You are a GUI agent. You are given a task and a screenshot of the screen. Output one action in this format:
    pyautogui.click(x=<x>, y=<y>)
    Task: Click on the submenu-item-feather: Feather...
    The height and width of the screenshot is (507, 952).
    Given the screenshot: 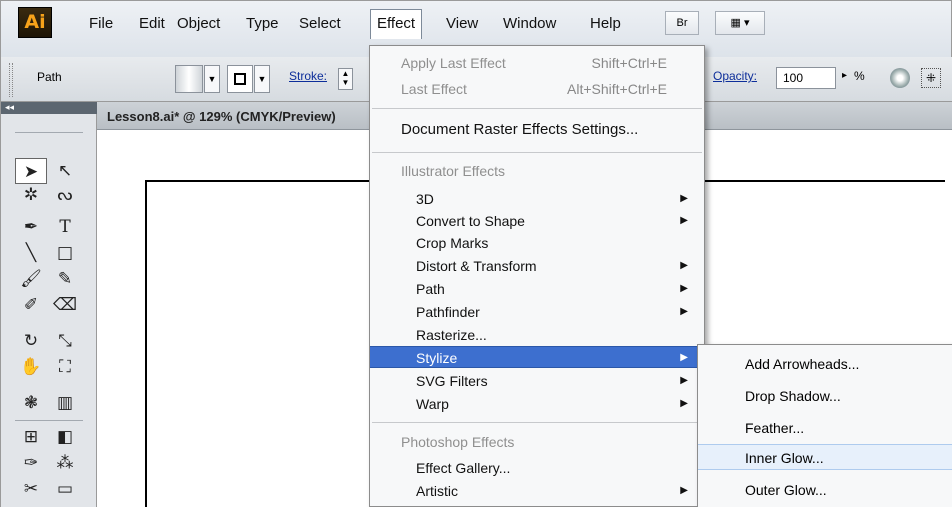 What is the action you would take?
    pyautogui.click(x=825, y=428)
    